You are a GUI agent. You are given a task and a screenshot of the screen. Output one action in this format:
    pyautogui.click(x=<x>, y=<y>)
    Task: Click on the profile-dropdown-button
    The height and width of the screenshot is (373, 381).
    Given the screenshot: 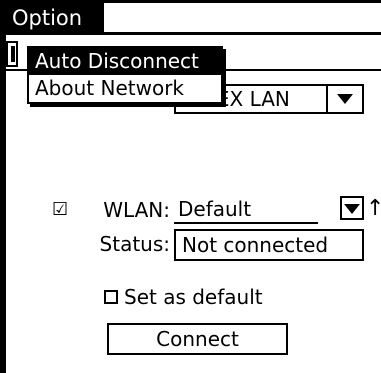 What is the action you would take?
    pyautogui.click(x=344, y=99)
    